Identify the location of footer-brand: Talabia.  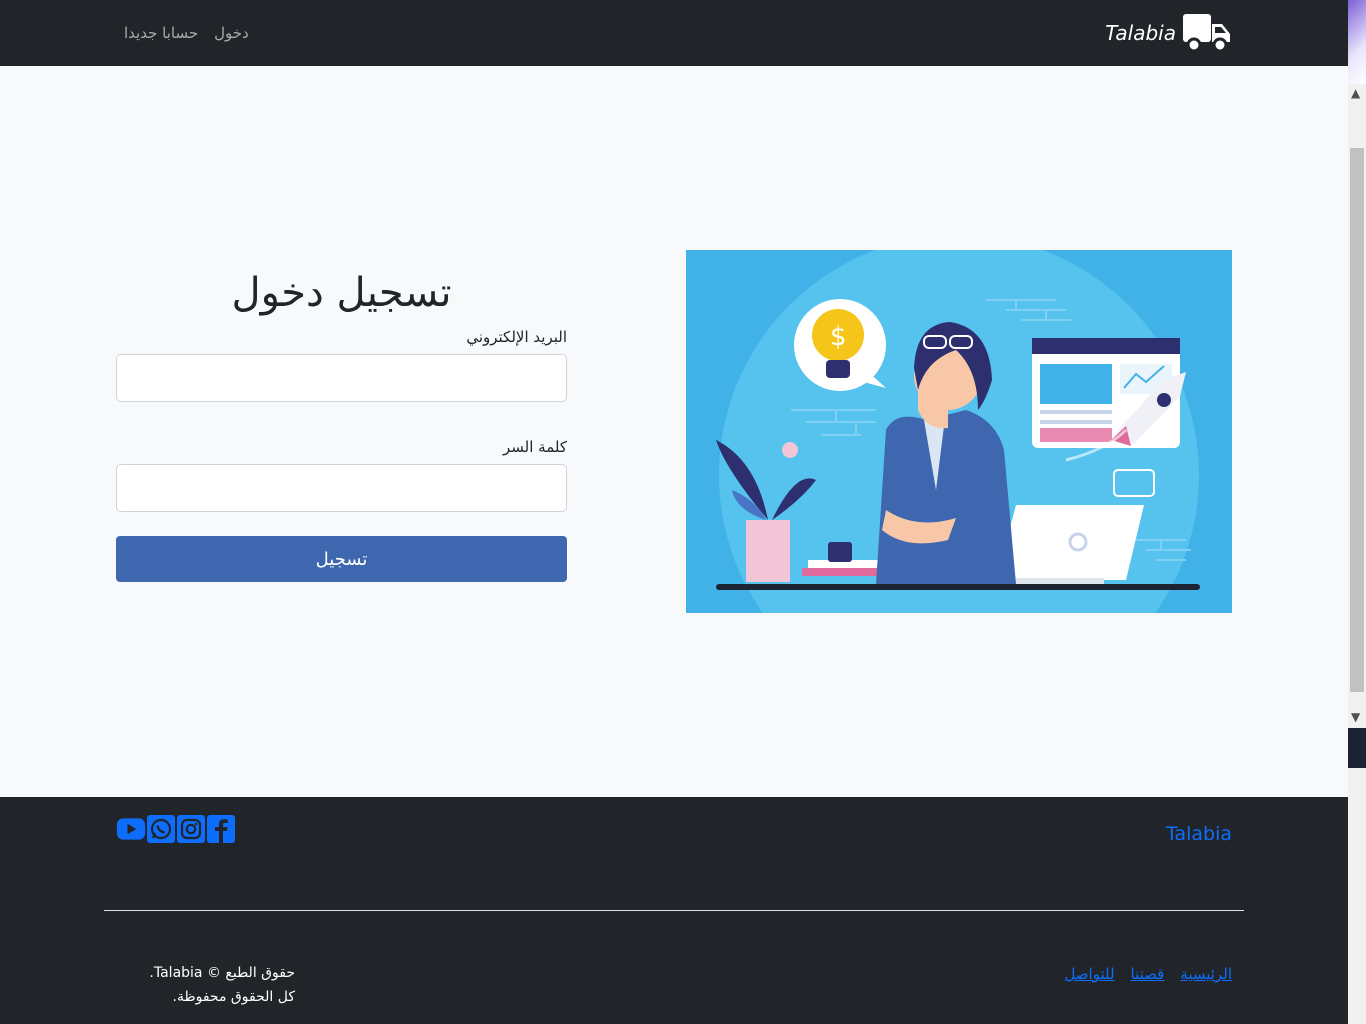
(1199, 834).